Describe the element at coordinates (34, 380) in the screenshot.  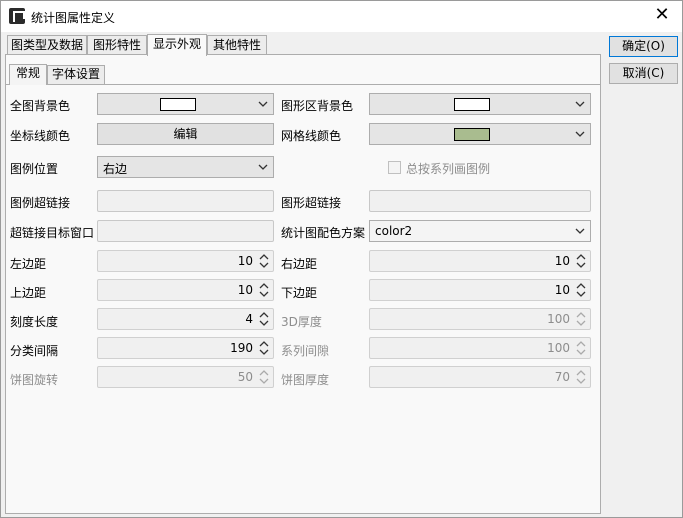
I see `pie-rotation-label: 饼图旋转` at that location.